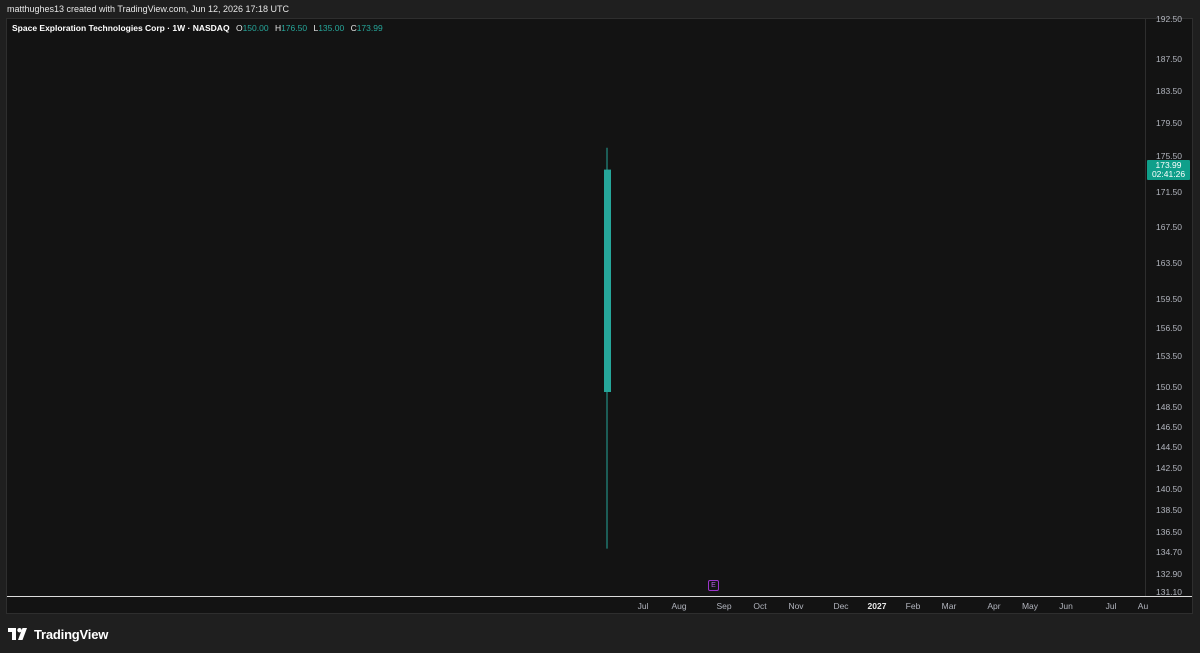  I want to click on price-tick-label: 179.50, so click(1169, 123).